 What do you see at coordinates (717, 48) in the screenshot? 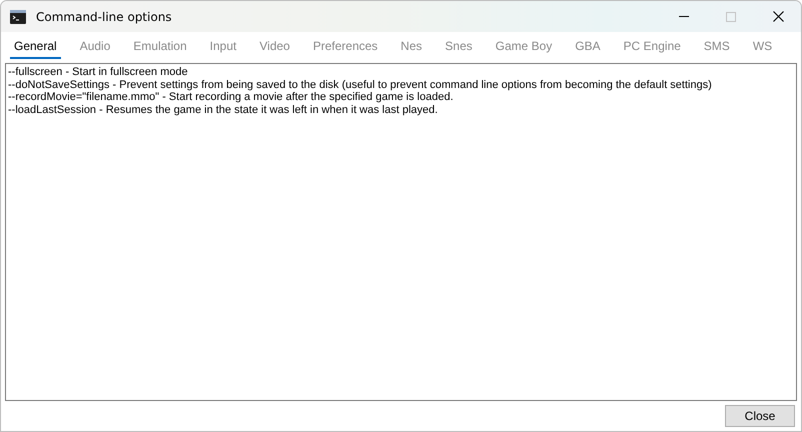
I see `tab: SMS` at bounding box center [717, 48].